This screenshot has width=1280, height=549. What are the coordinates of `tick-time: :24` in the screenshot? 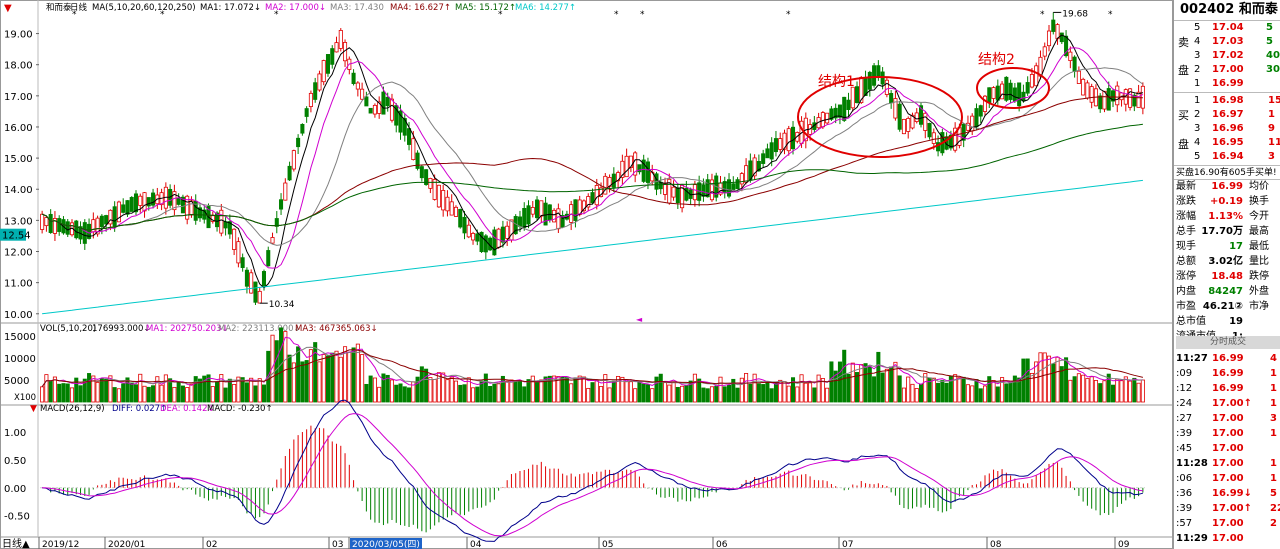 It's located at (1184, 403).